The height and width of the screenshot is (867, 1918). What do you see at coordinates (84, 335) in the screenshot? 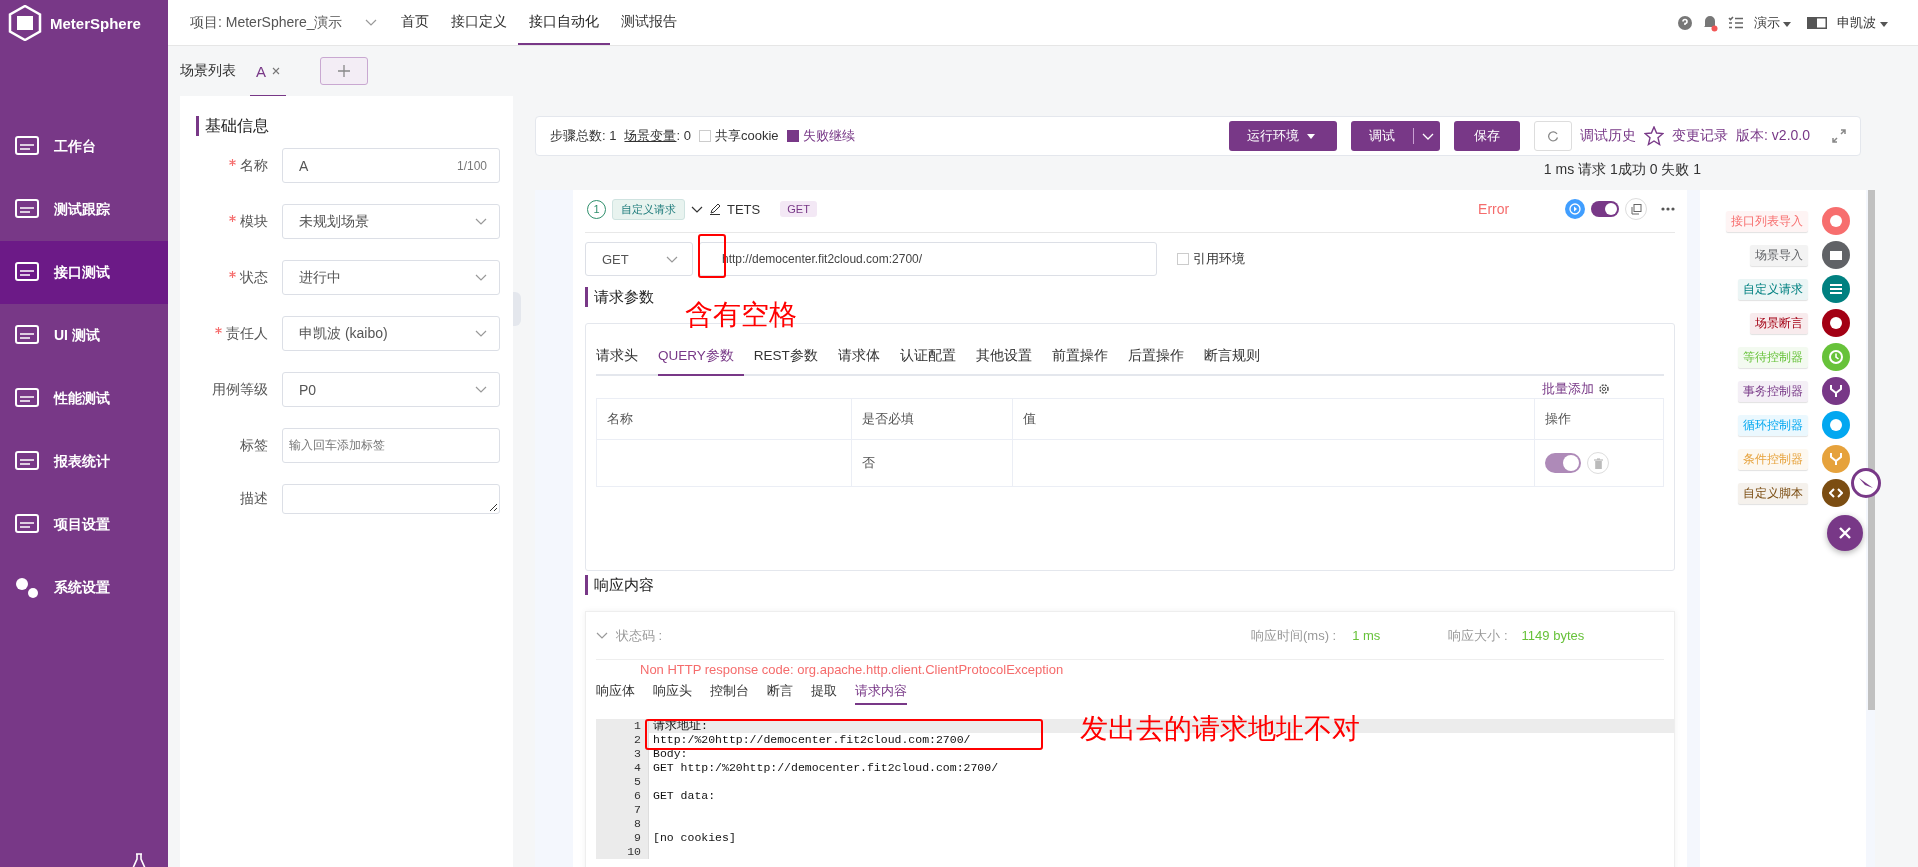
I see `sidebar-item: UI 测试` at bounding box center [84, 335].